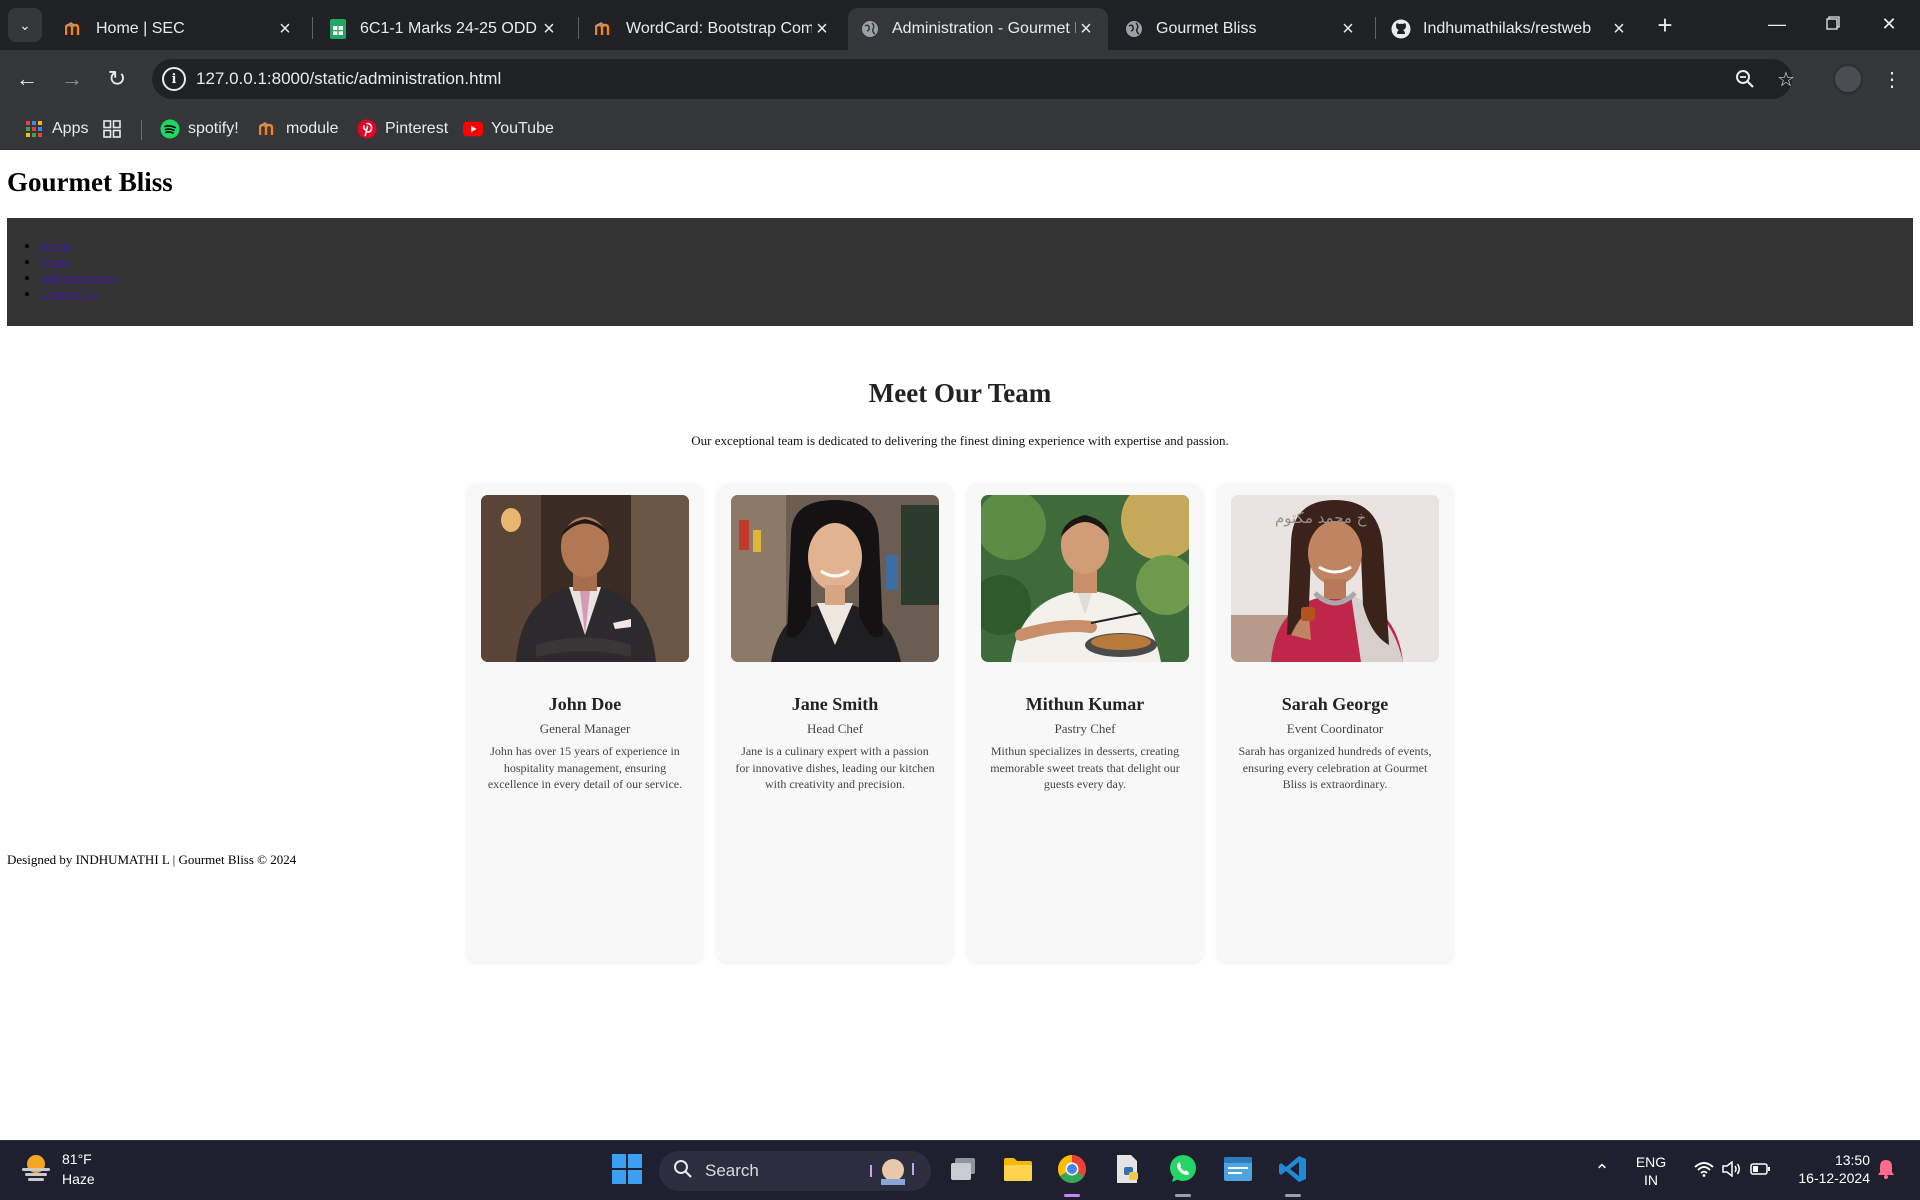  I want to click on site-nav: Home Menu Administration Contact Us, so click(960, 272).